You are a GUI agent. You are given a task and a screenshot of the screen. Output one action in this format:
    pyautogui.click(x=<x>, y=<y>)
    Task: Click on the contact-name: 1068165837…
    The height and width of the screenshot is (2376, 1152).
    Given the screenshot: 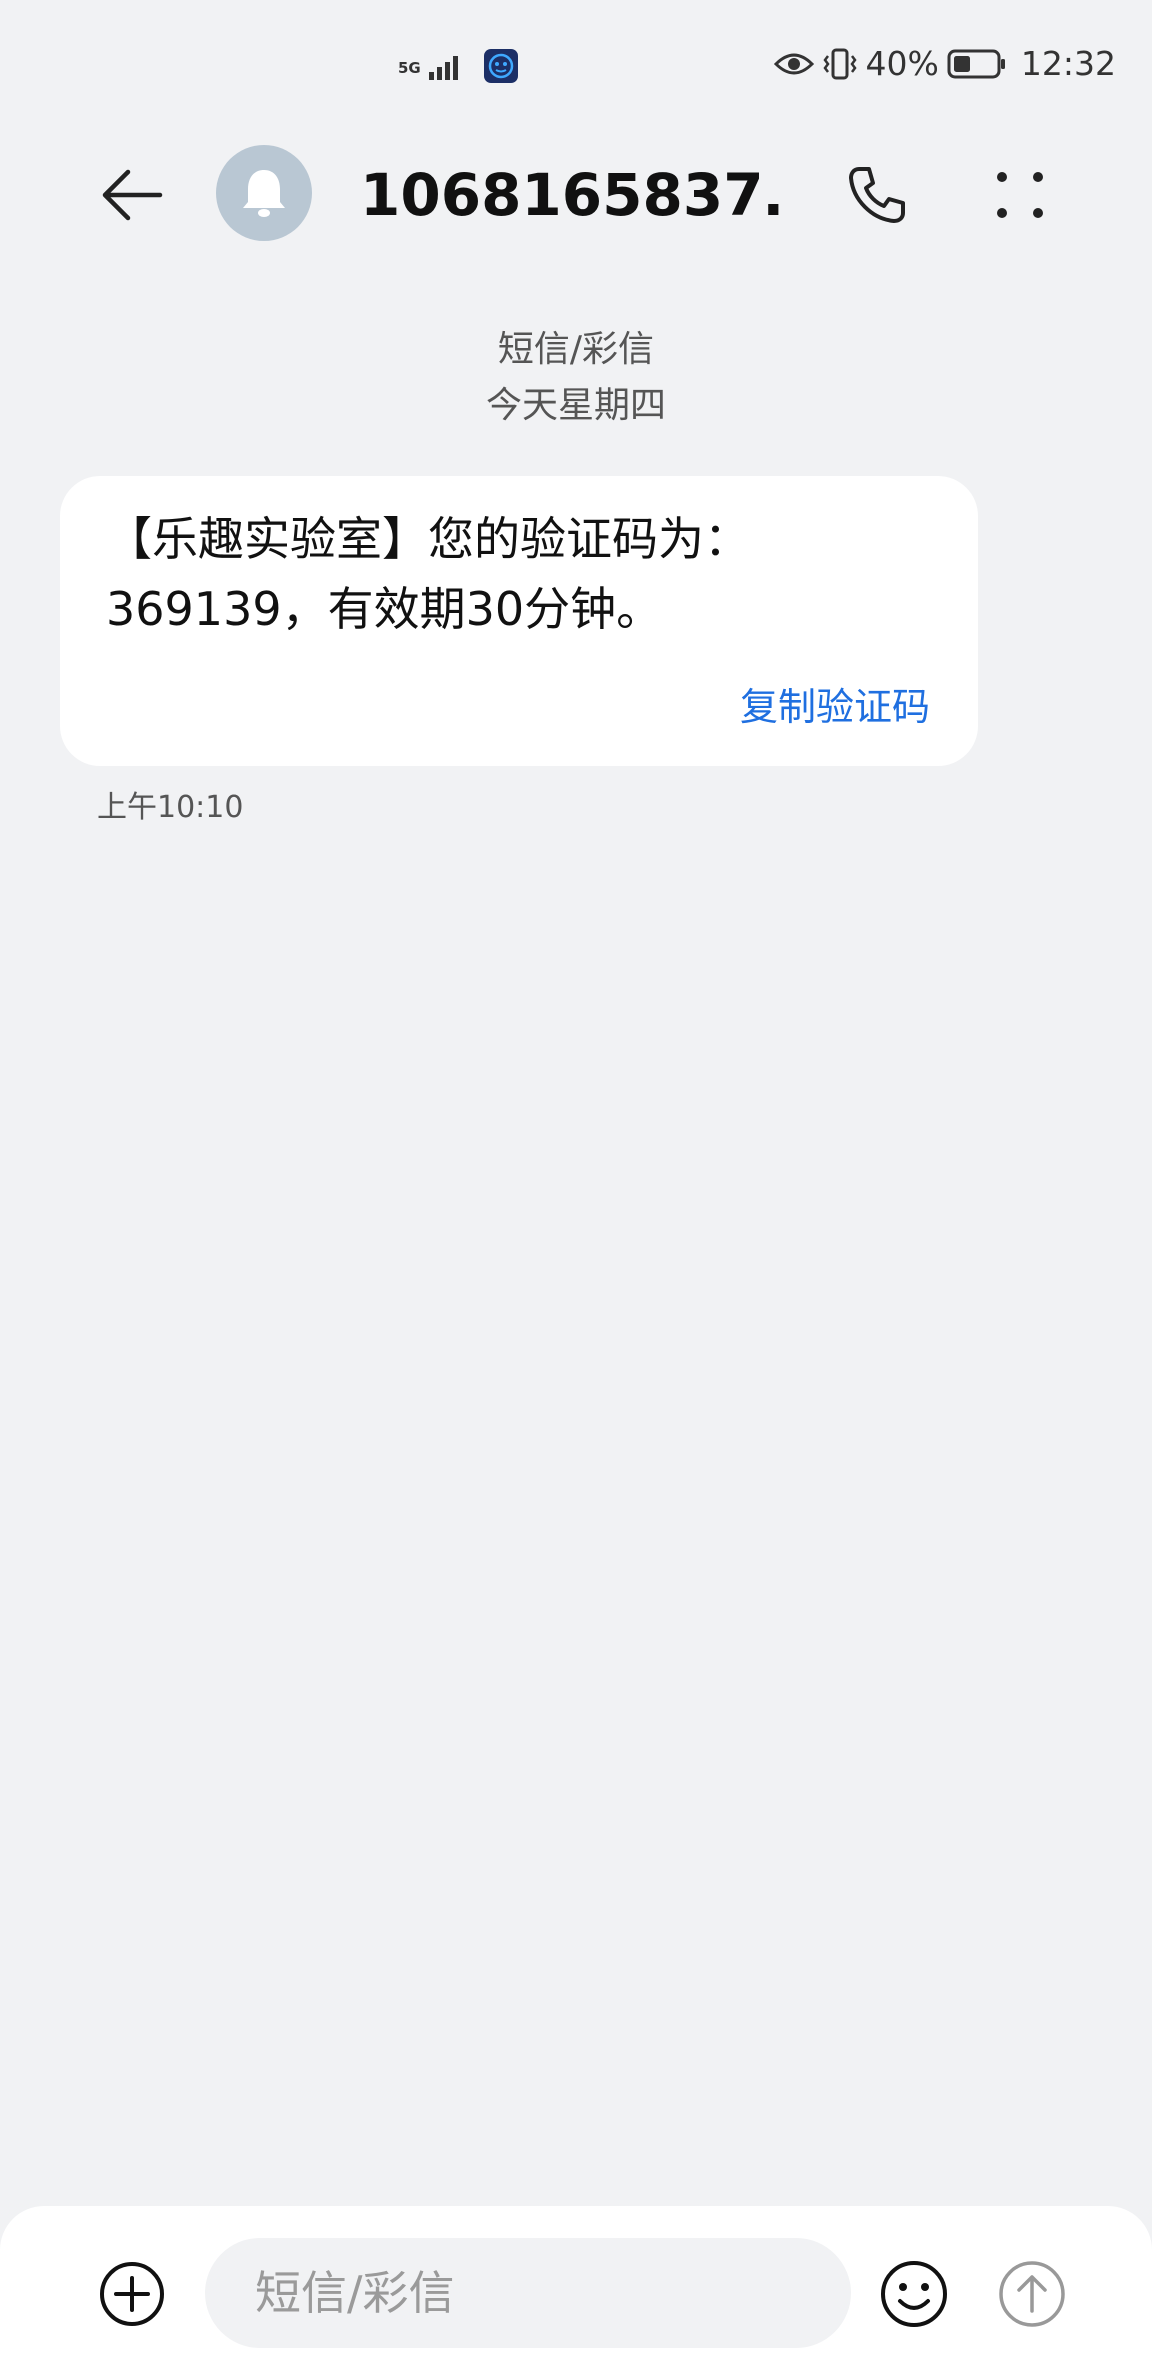 What is the action you would take?
    pyautogui.click(x=570, y=195)
    